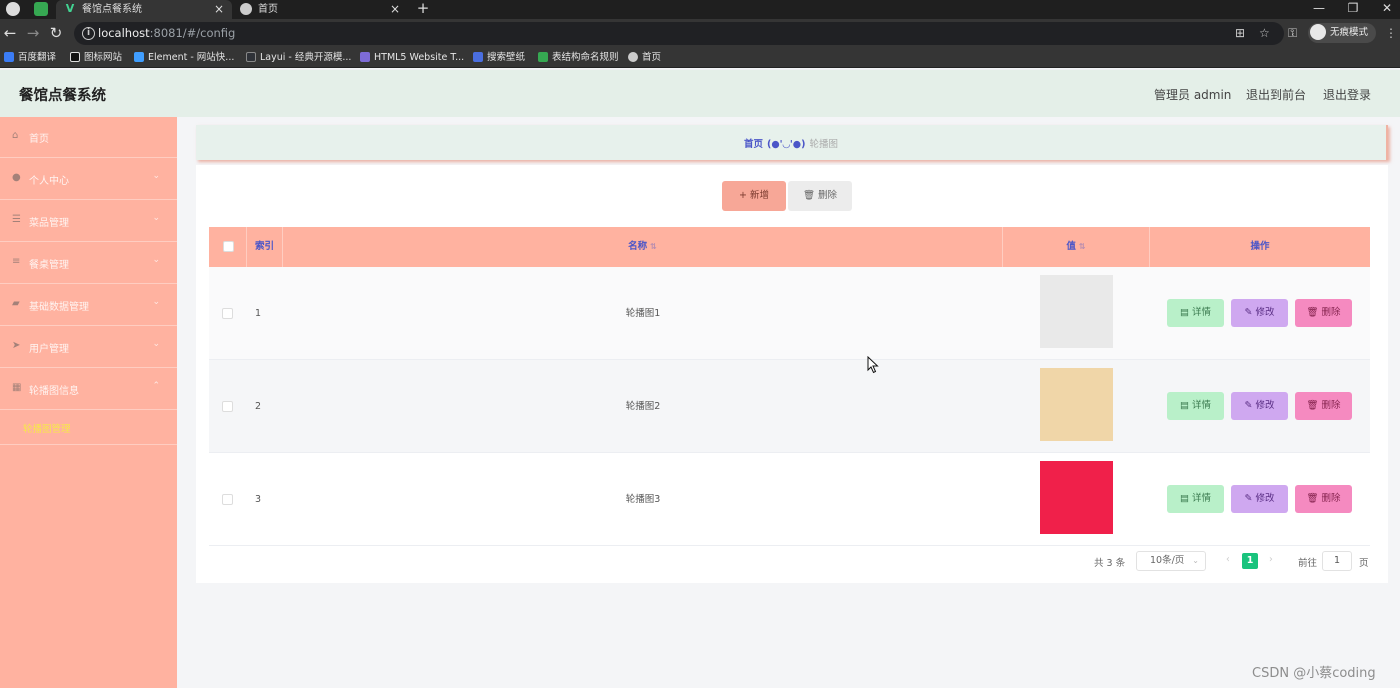  I want to click on more-icon: ⋮, so click(1391, 33).